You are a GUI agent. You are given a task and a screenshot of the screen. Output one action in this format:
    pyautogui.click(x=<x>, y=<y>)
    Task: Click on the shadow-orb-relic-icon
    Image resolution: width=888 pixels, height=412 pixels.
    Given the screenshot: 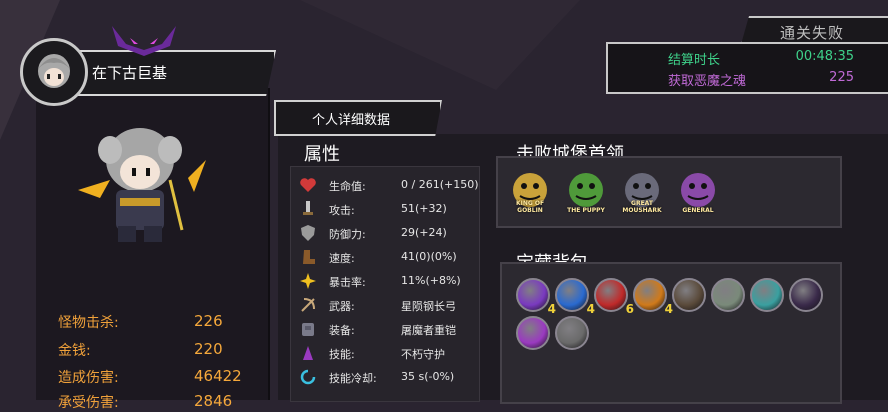 What is the action you would take?
    pyautogui.click(x=806, y=295)
    